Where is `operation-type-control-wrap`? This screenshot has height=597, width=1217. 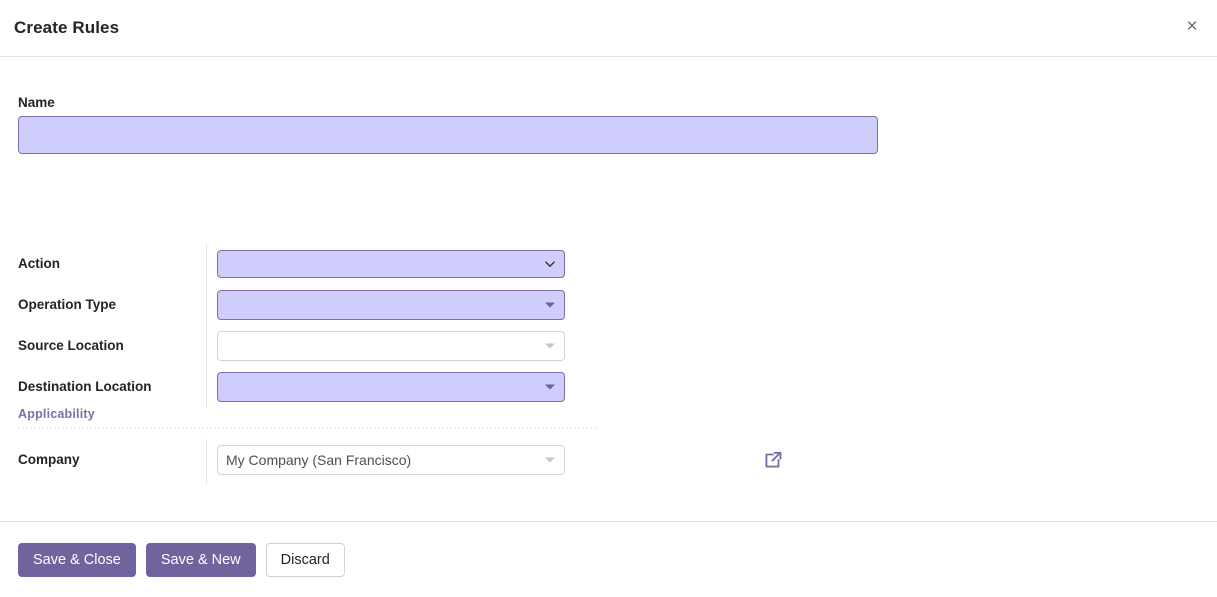 operation-type-control-wrap is located at coordinates (392, 304).